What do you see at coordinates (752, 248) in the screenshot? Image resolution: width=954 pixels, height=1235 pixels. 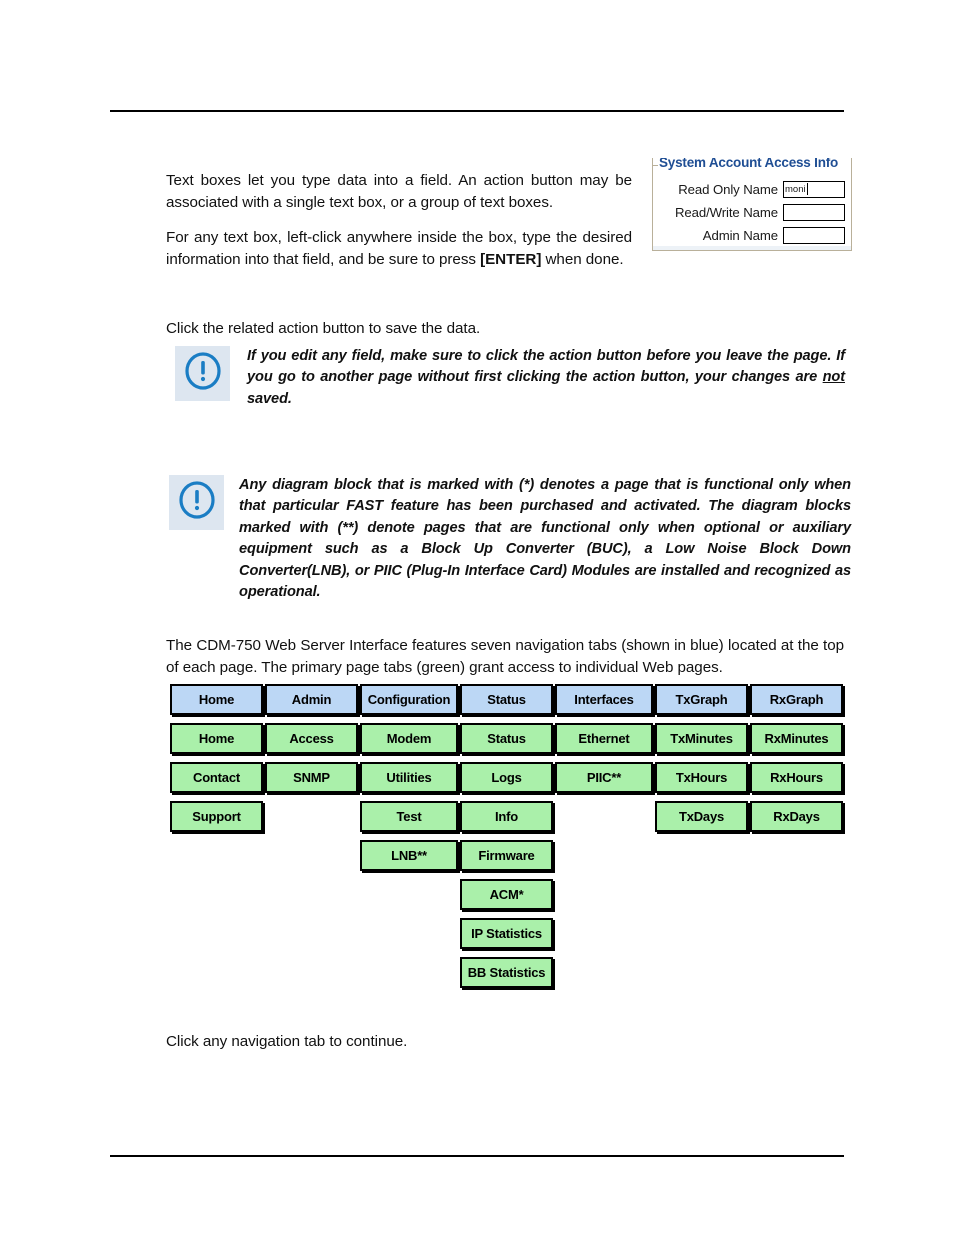 I see `panel-footer-strip` at bounding box center [752, 248].